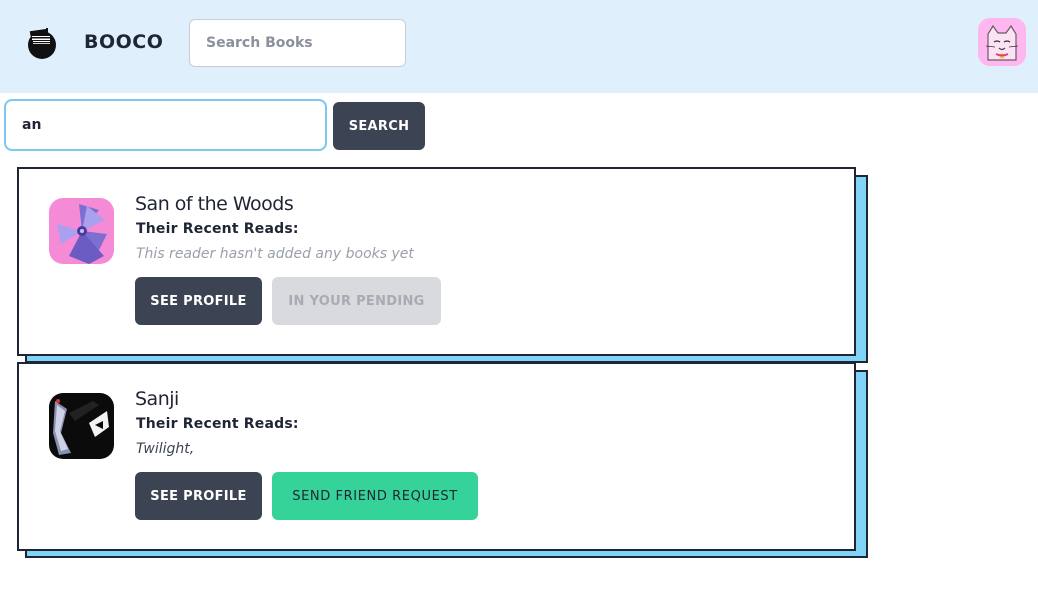  What do you see at coordinates (123, 42) in the screenshot?
I see `brand-name: BOOCO` at bounding box center [123, 42].